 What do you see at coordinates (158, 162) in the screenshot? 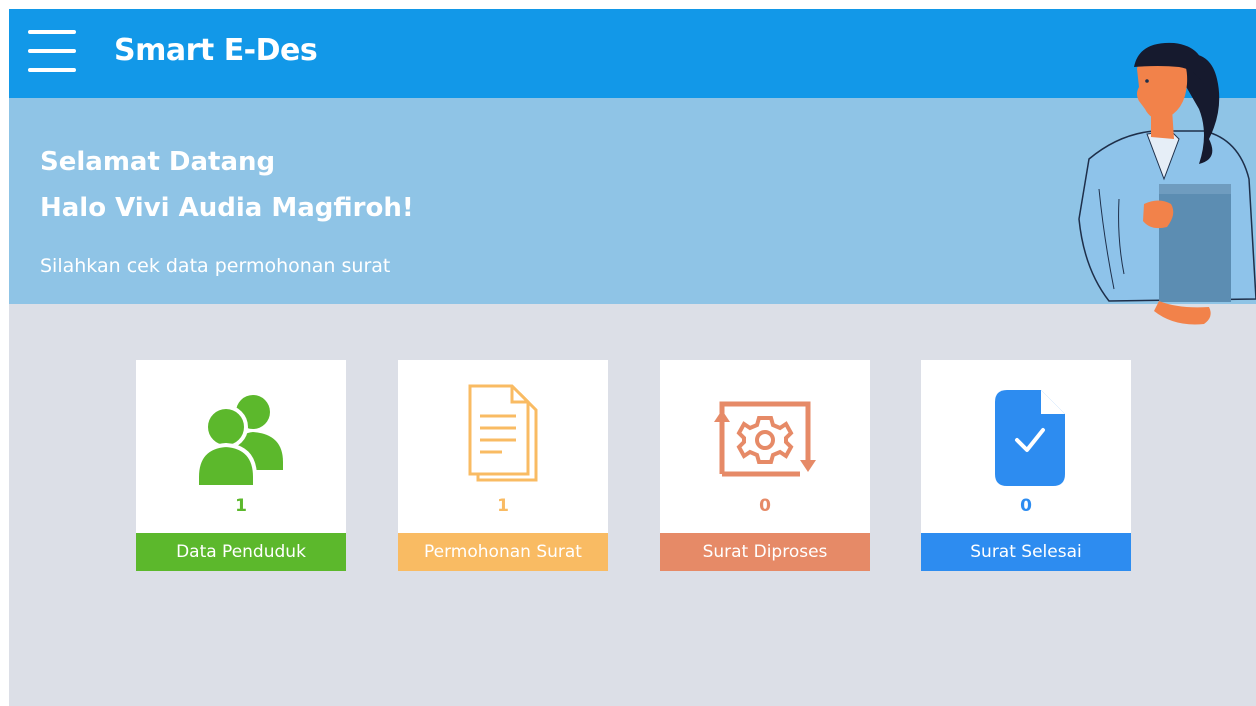
I see `welcome-heading: Selamat Datang` at bounding box center [158, 162].